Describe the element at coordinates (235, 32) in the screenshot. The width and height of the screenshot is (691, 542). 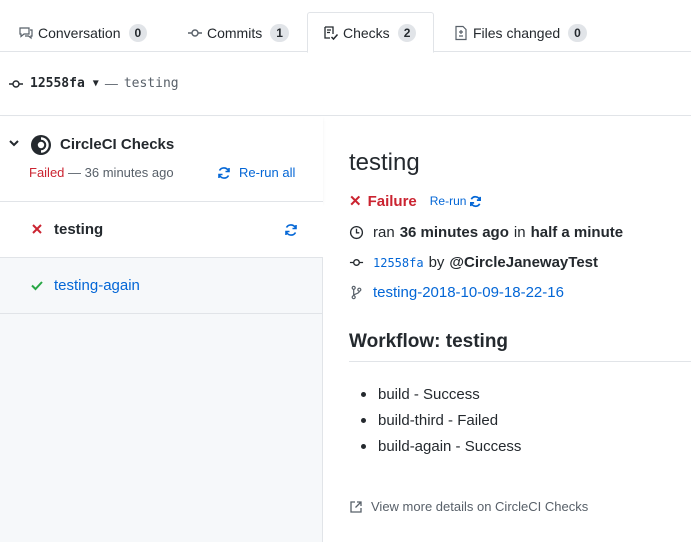
I see `tab-label: Commits` at that location.